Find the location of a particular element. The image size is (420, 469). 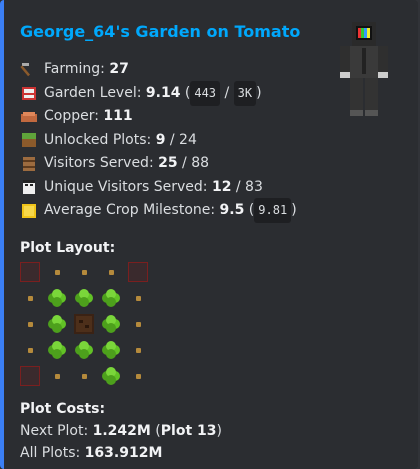

copper-icon is located at coordinates (29, 117).